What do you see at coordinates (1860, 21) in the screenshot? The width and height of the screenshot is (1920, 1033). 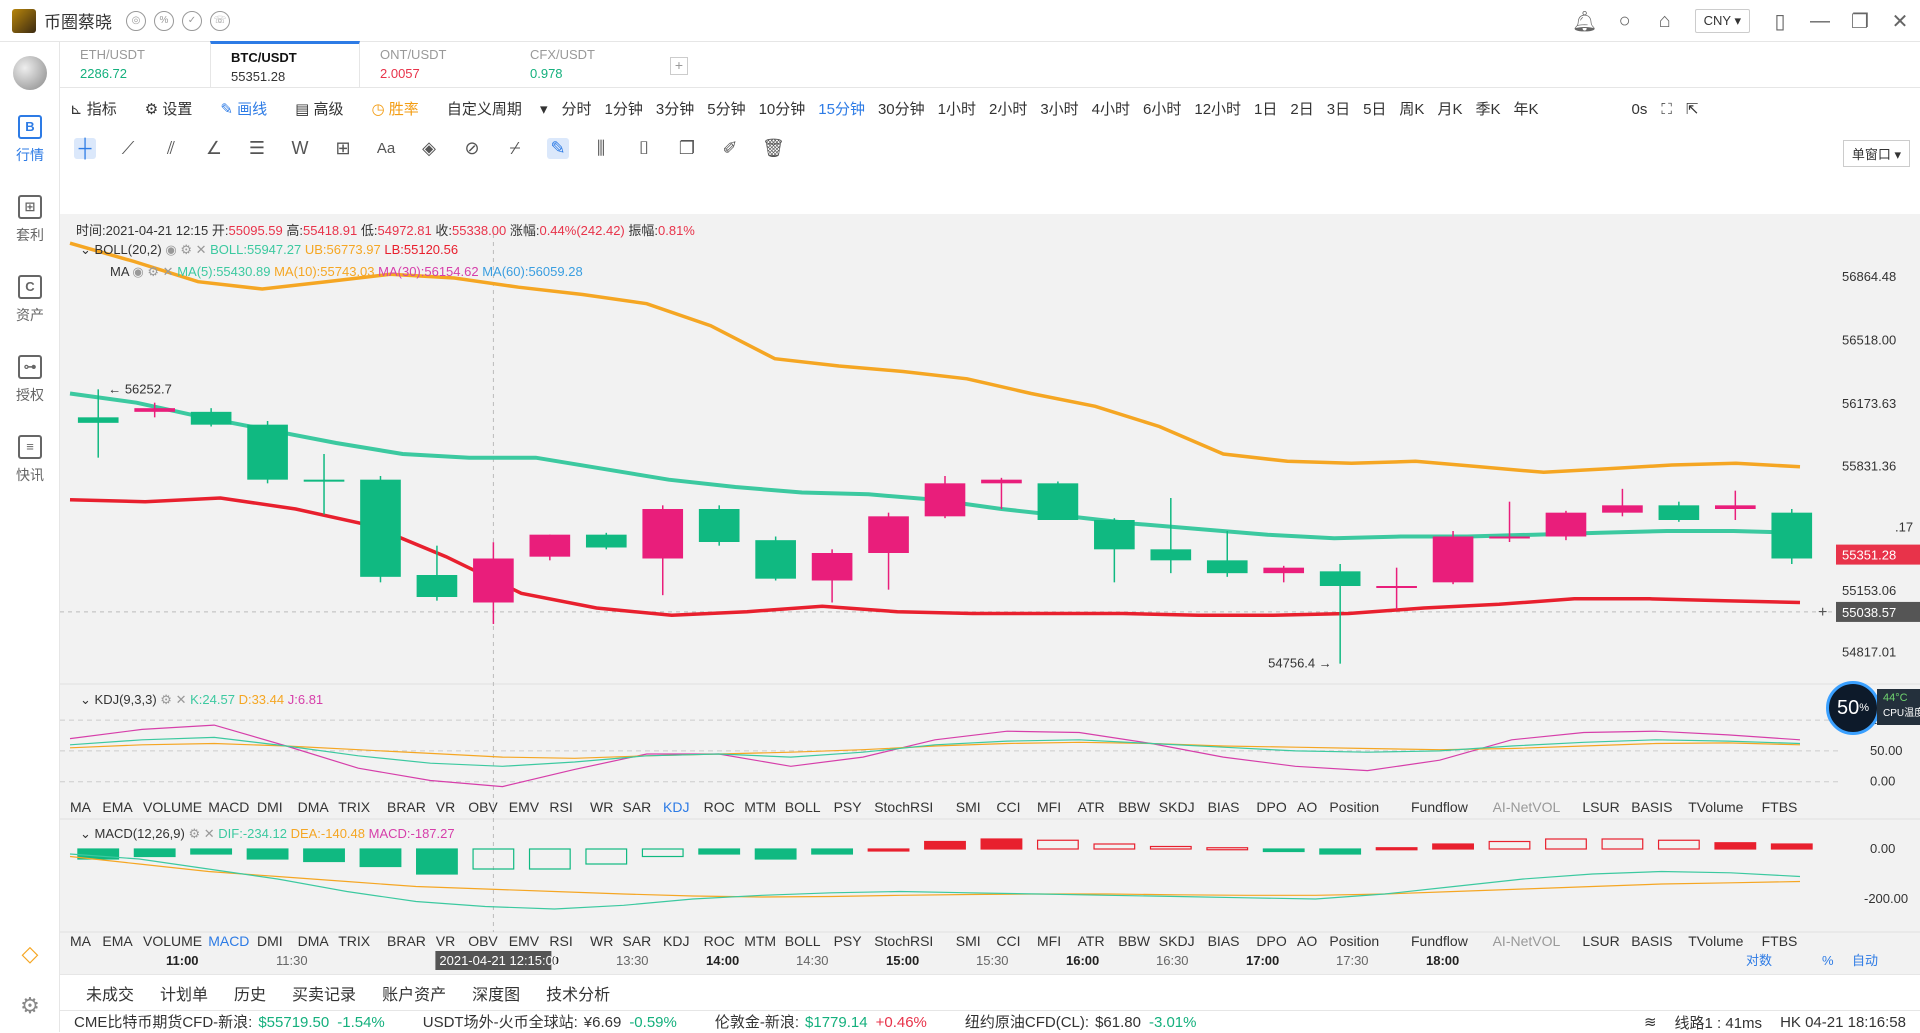 I see `restore-icon: ❐` at bounding box center [1860, 21].